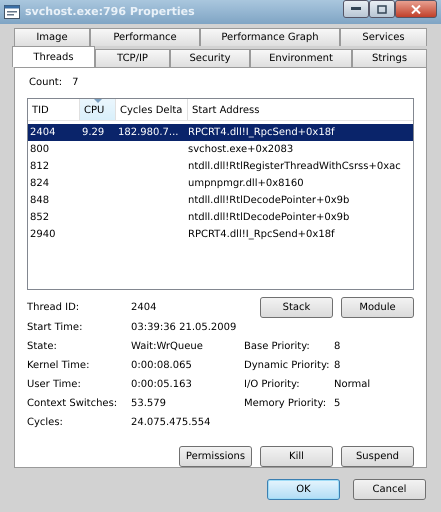 The height and width of the screenshot is (512, 441). What do you see at coordinates (301, 58) in the screenshot?
I see `tab: Environment` at bounding box center [301, 58].